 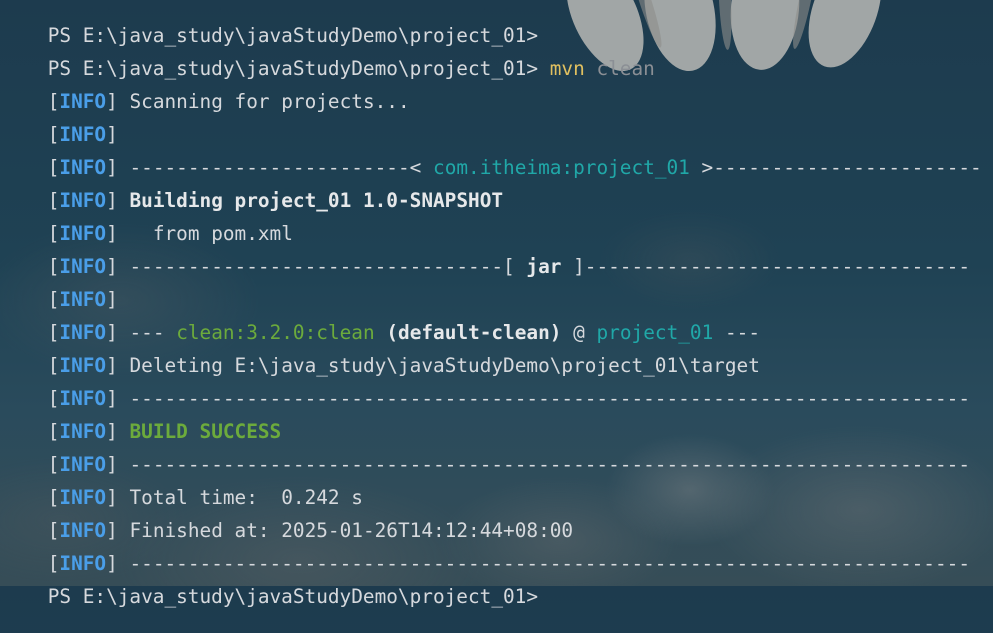 I want to click on command-mvn: mvn, so click(x=567, y=68).